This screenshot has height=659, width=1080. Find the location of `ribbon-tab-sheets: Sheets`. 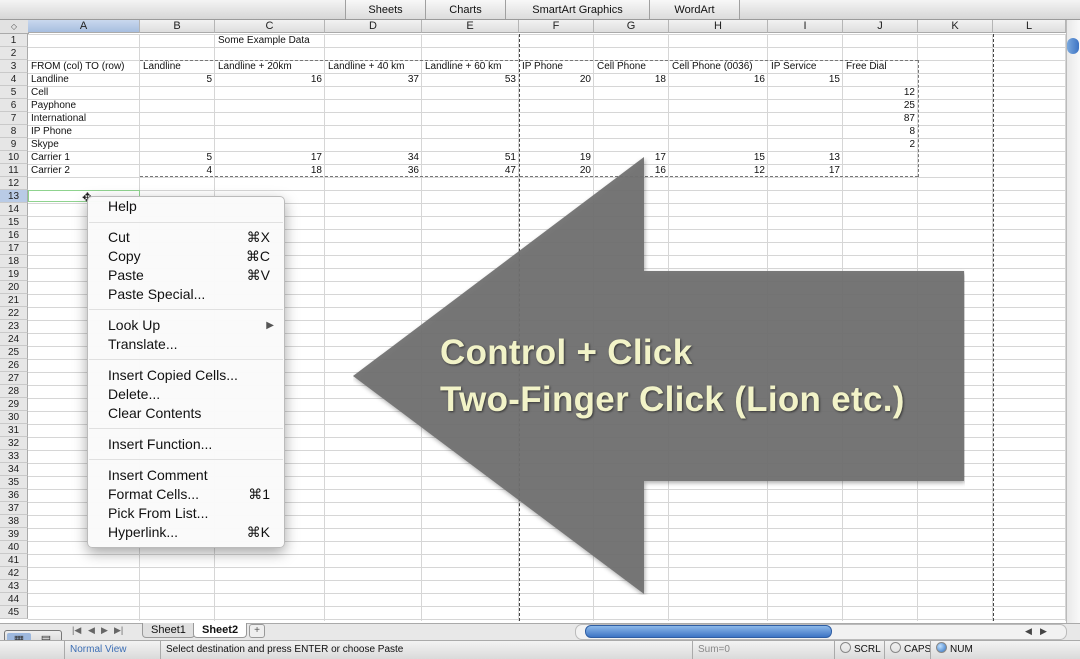

ribbon-tab-sheets: Sheets is located at coordinates (385, 9).